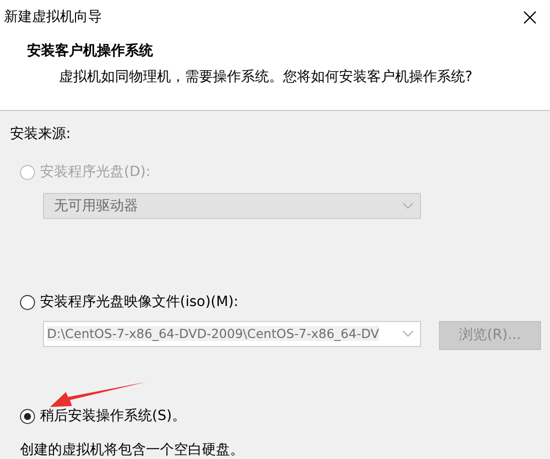  What do you see at coordinates (90, 51) in the screenshot?
I see `page-heading: 安装客户机操作系统` at bounding box center [90, 51].